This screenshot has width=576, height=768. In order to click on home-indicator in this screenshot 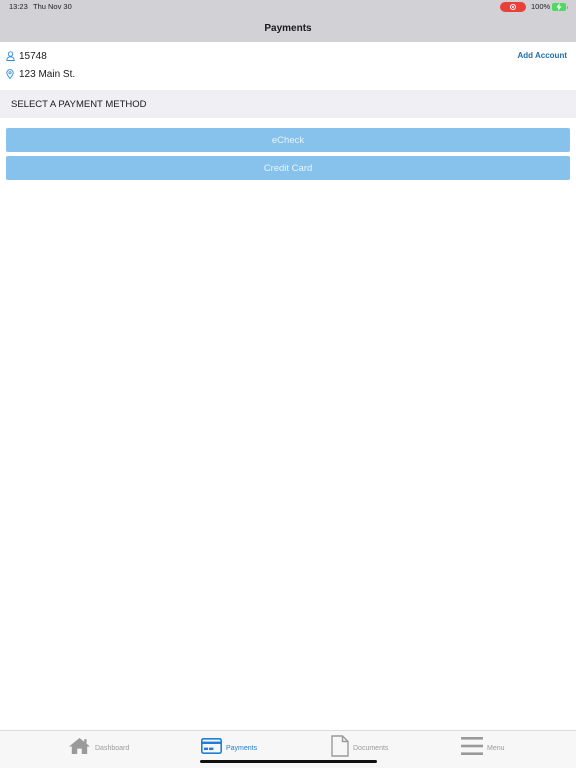, I will do `click(288, 761)`.